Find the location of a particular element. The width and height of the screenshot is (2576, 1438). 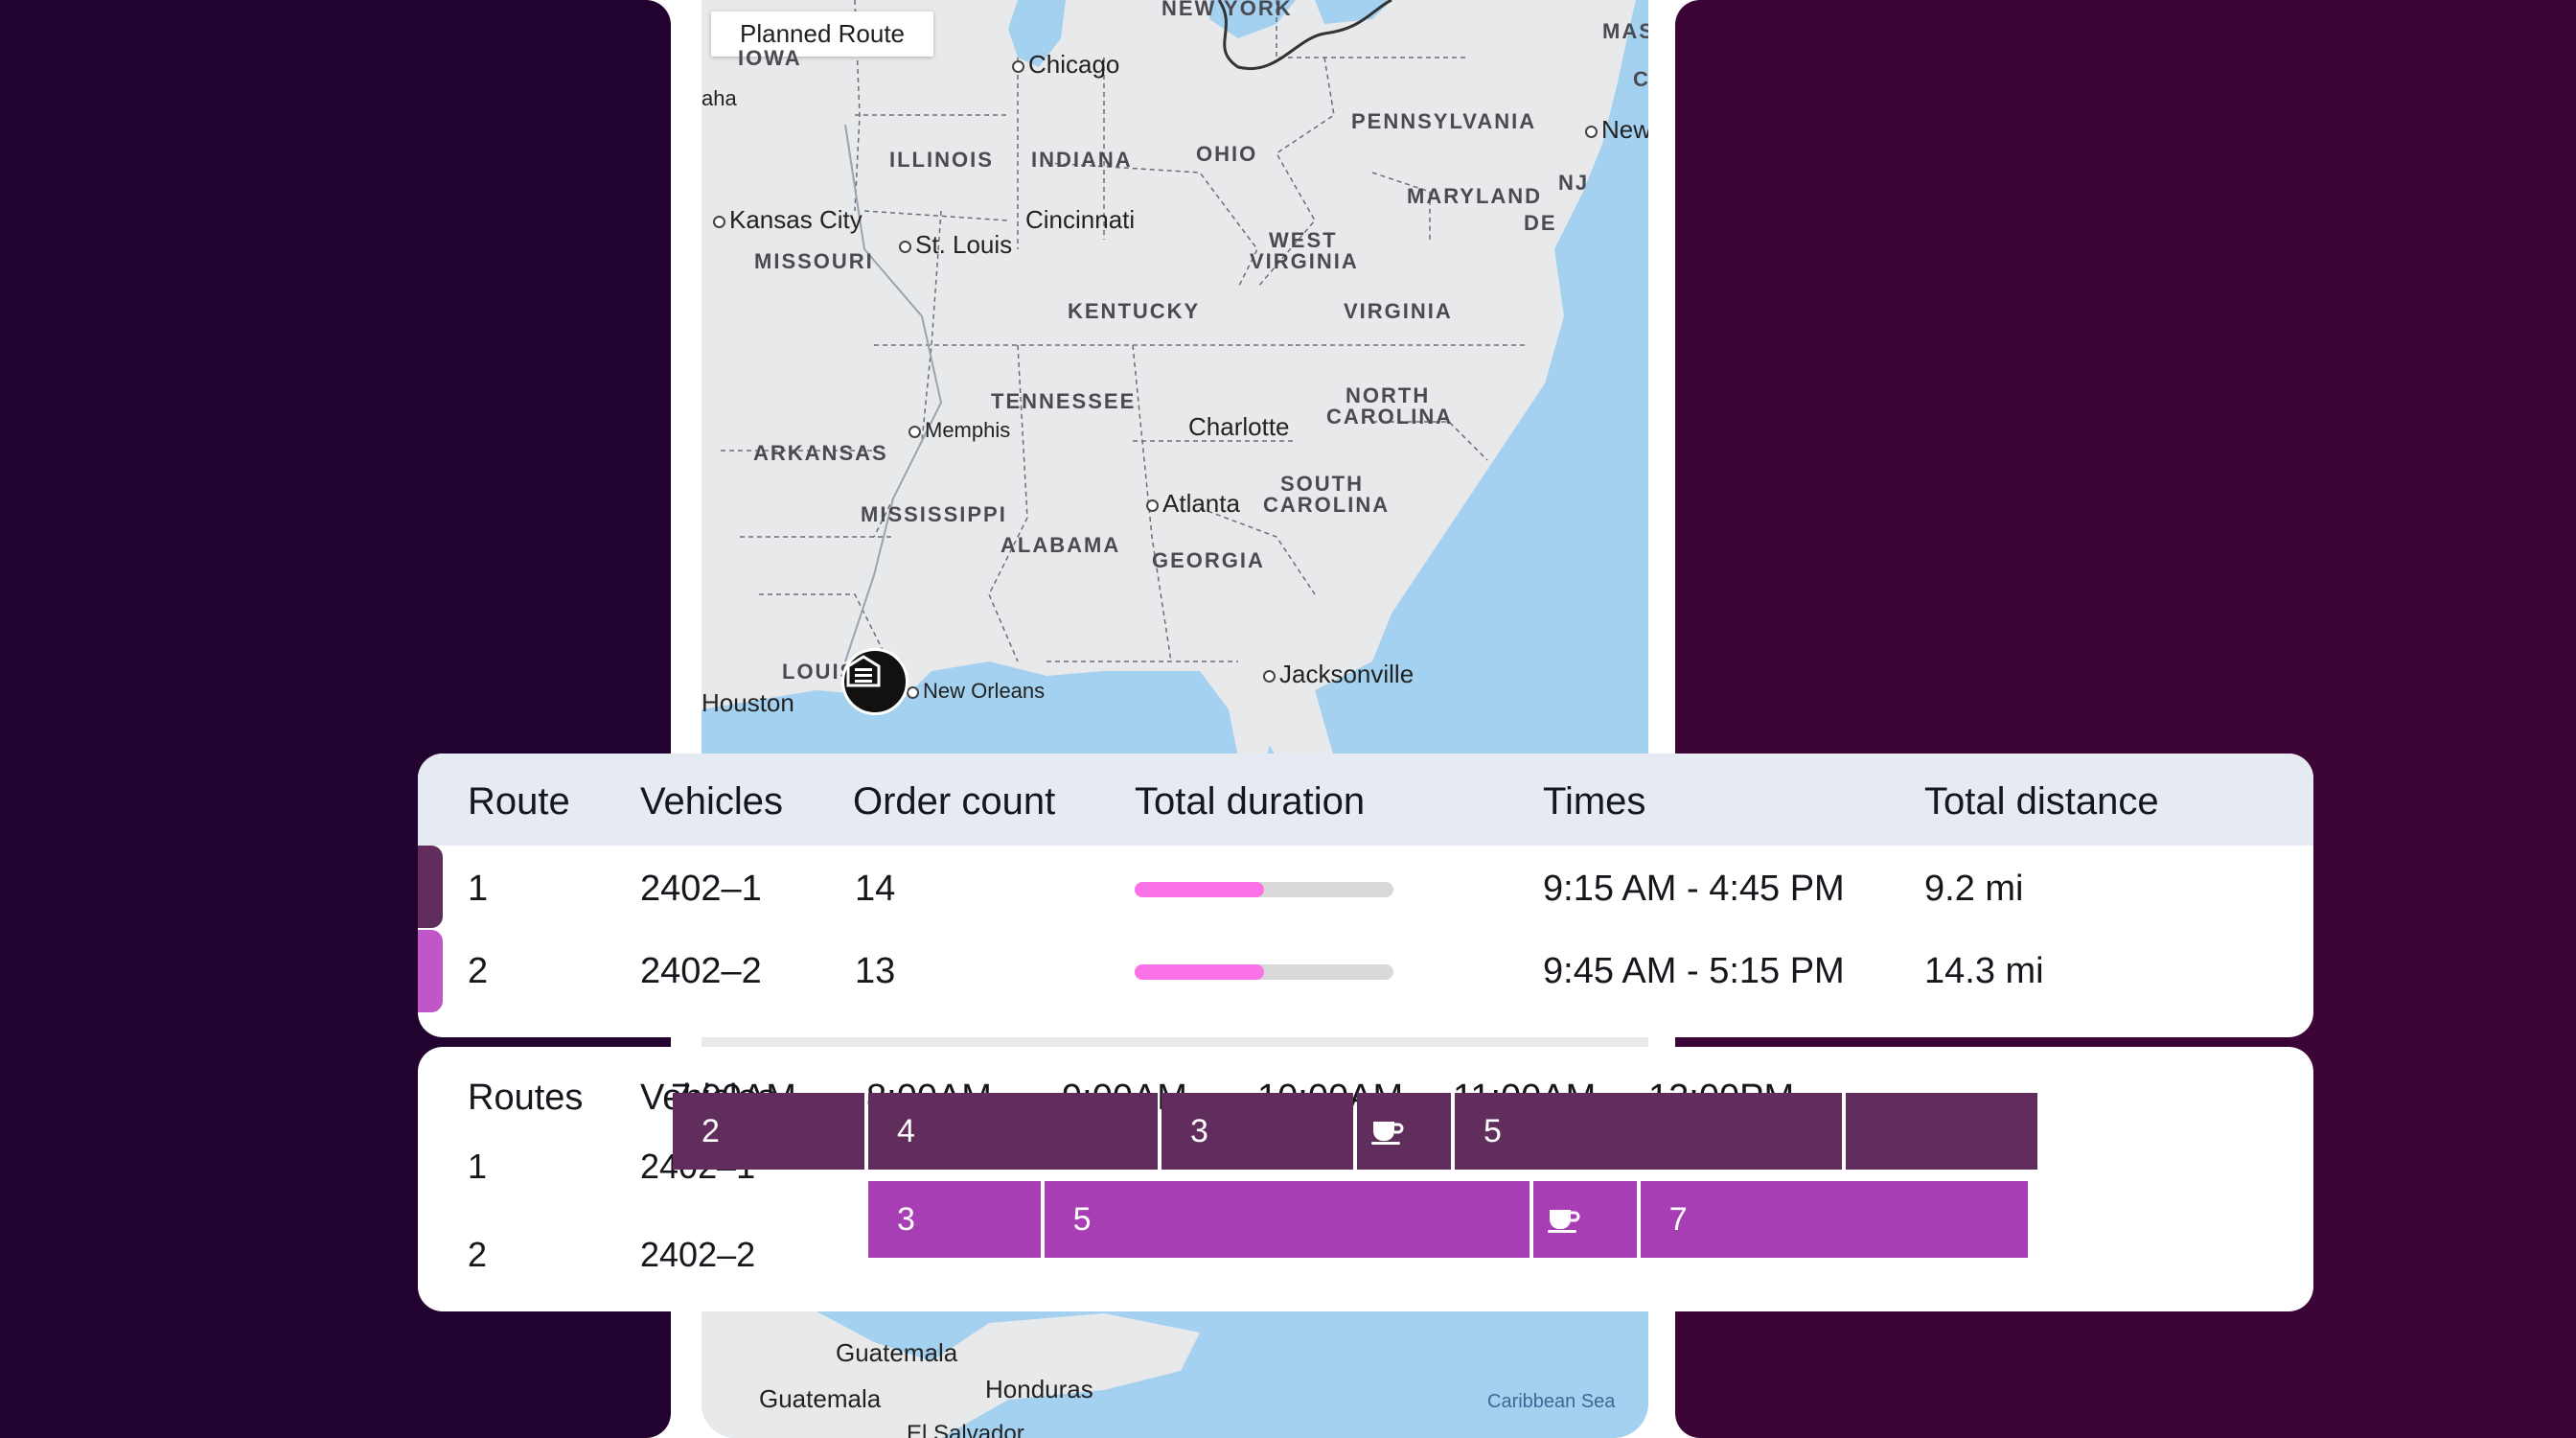

map-state-label: MISSOURI is located at coordinates (814, 261).